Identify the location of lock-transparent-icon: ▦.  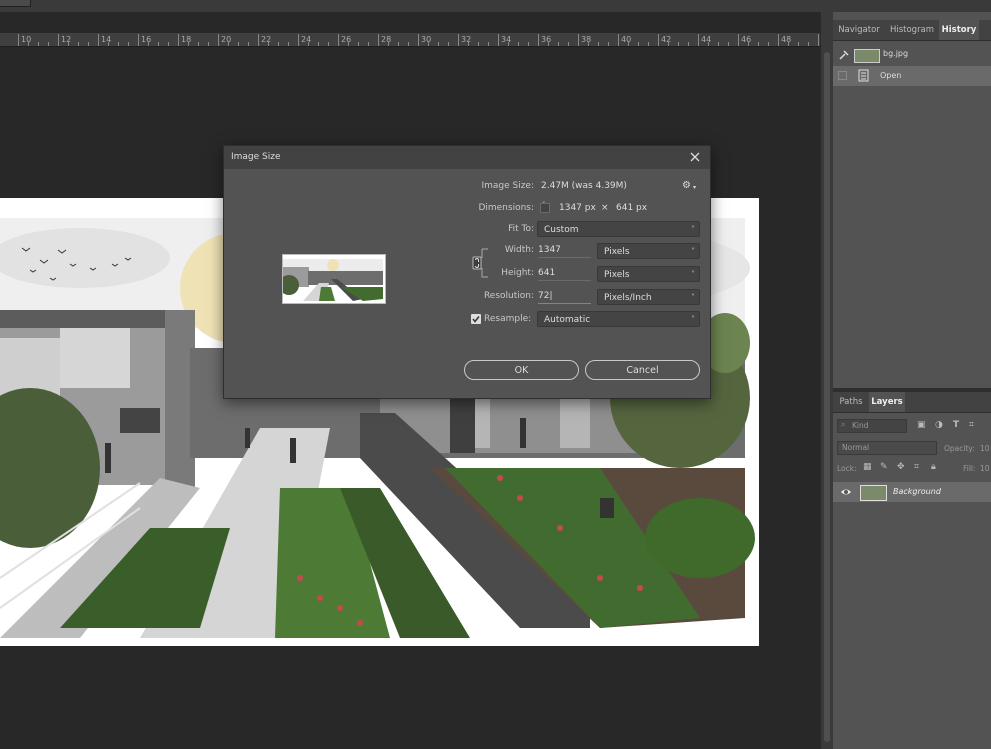
(867, 467).